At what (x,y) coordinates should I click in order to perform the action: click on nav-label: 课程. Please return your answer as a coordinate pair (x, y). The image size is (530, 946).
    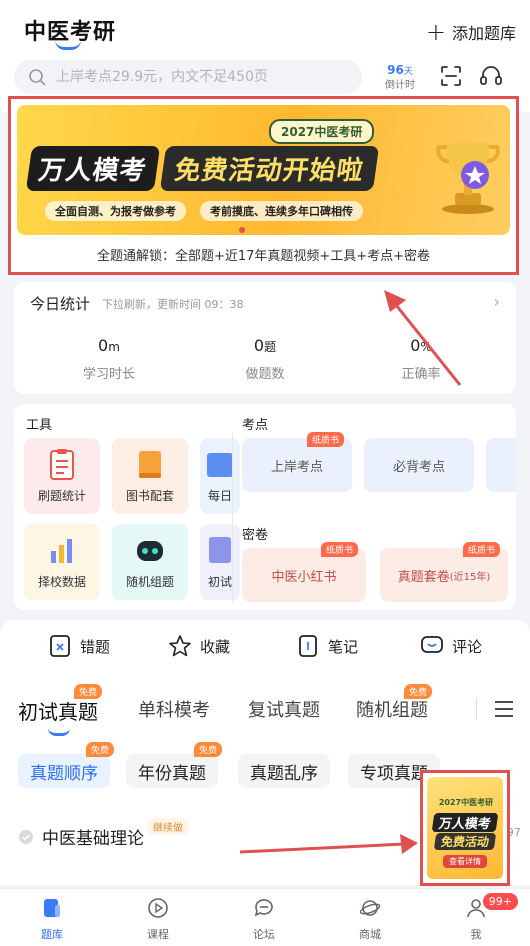
    Looking at the image, I should click on (158, 934).